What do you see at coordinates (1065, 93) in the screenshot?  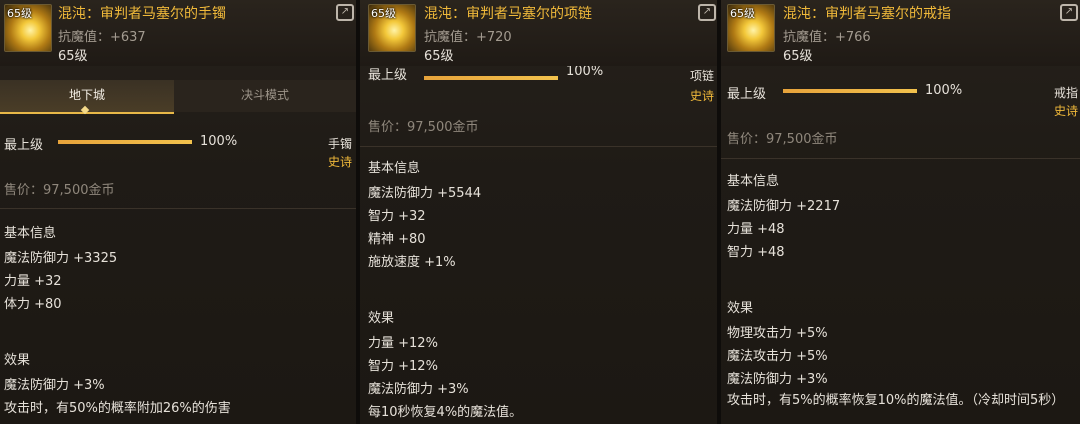 I see `slot-type: 戒指` at bounding box center [1065, 93].